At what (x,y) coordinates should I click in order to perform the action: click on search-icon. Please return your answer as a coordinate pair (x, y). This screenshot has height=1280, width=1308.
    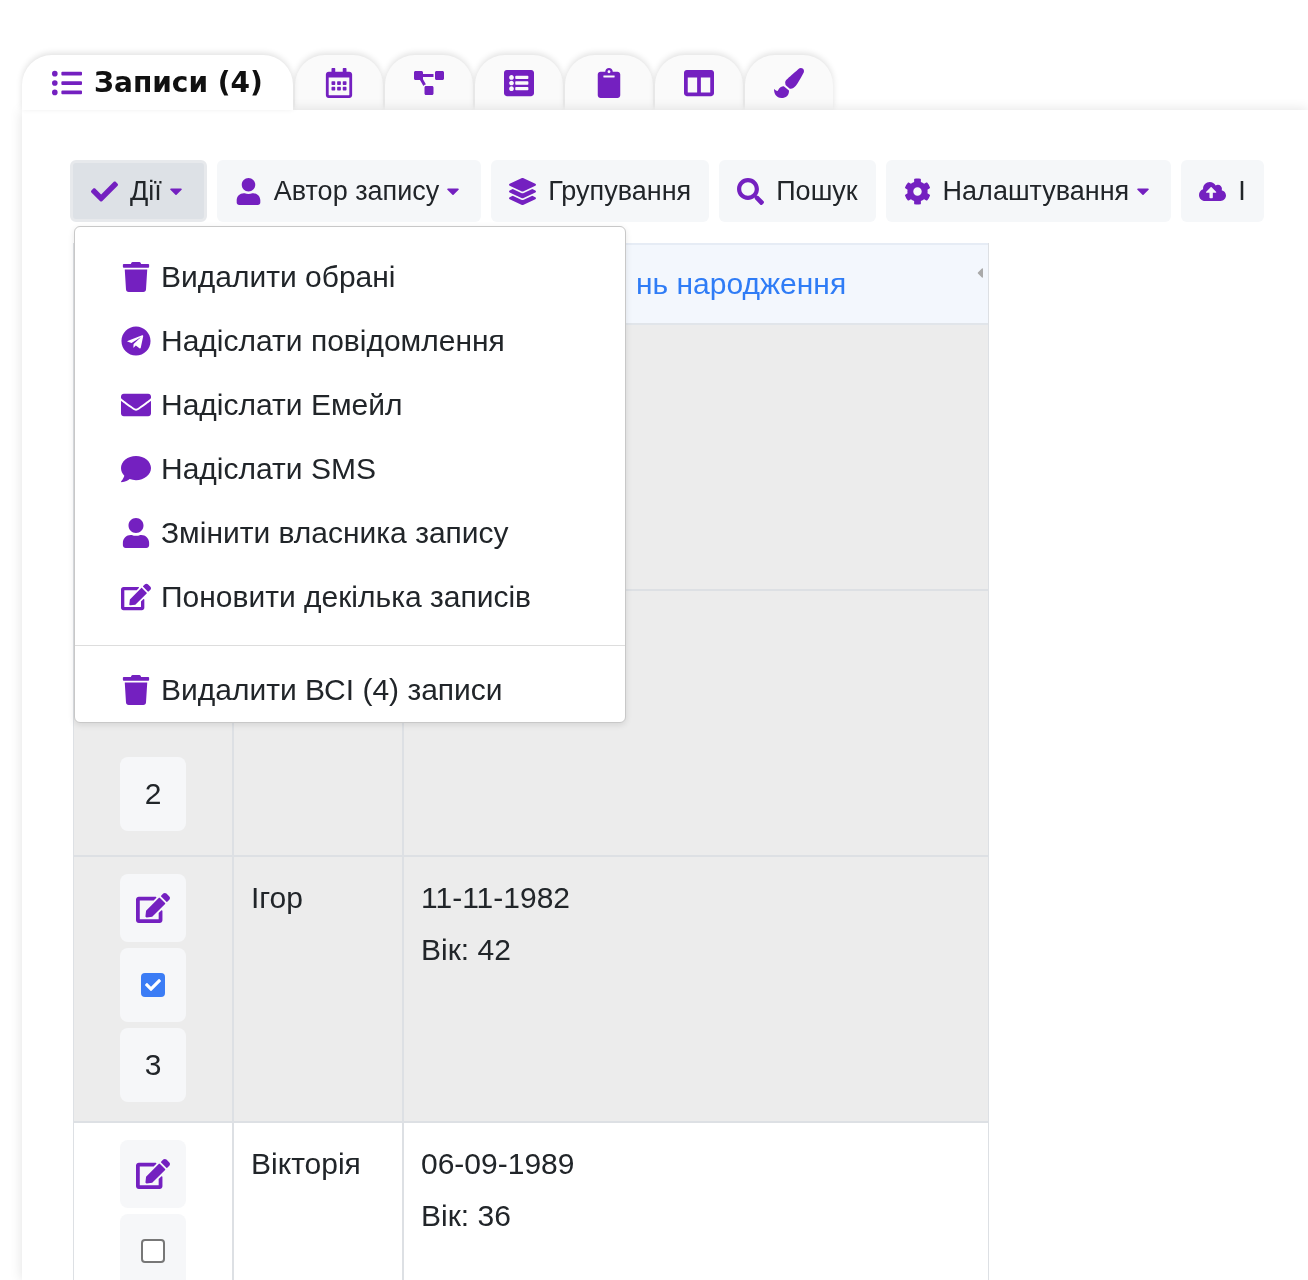
    Looking at the image, I should click on (751, 191).